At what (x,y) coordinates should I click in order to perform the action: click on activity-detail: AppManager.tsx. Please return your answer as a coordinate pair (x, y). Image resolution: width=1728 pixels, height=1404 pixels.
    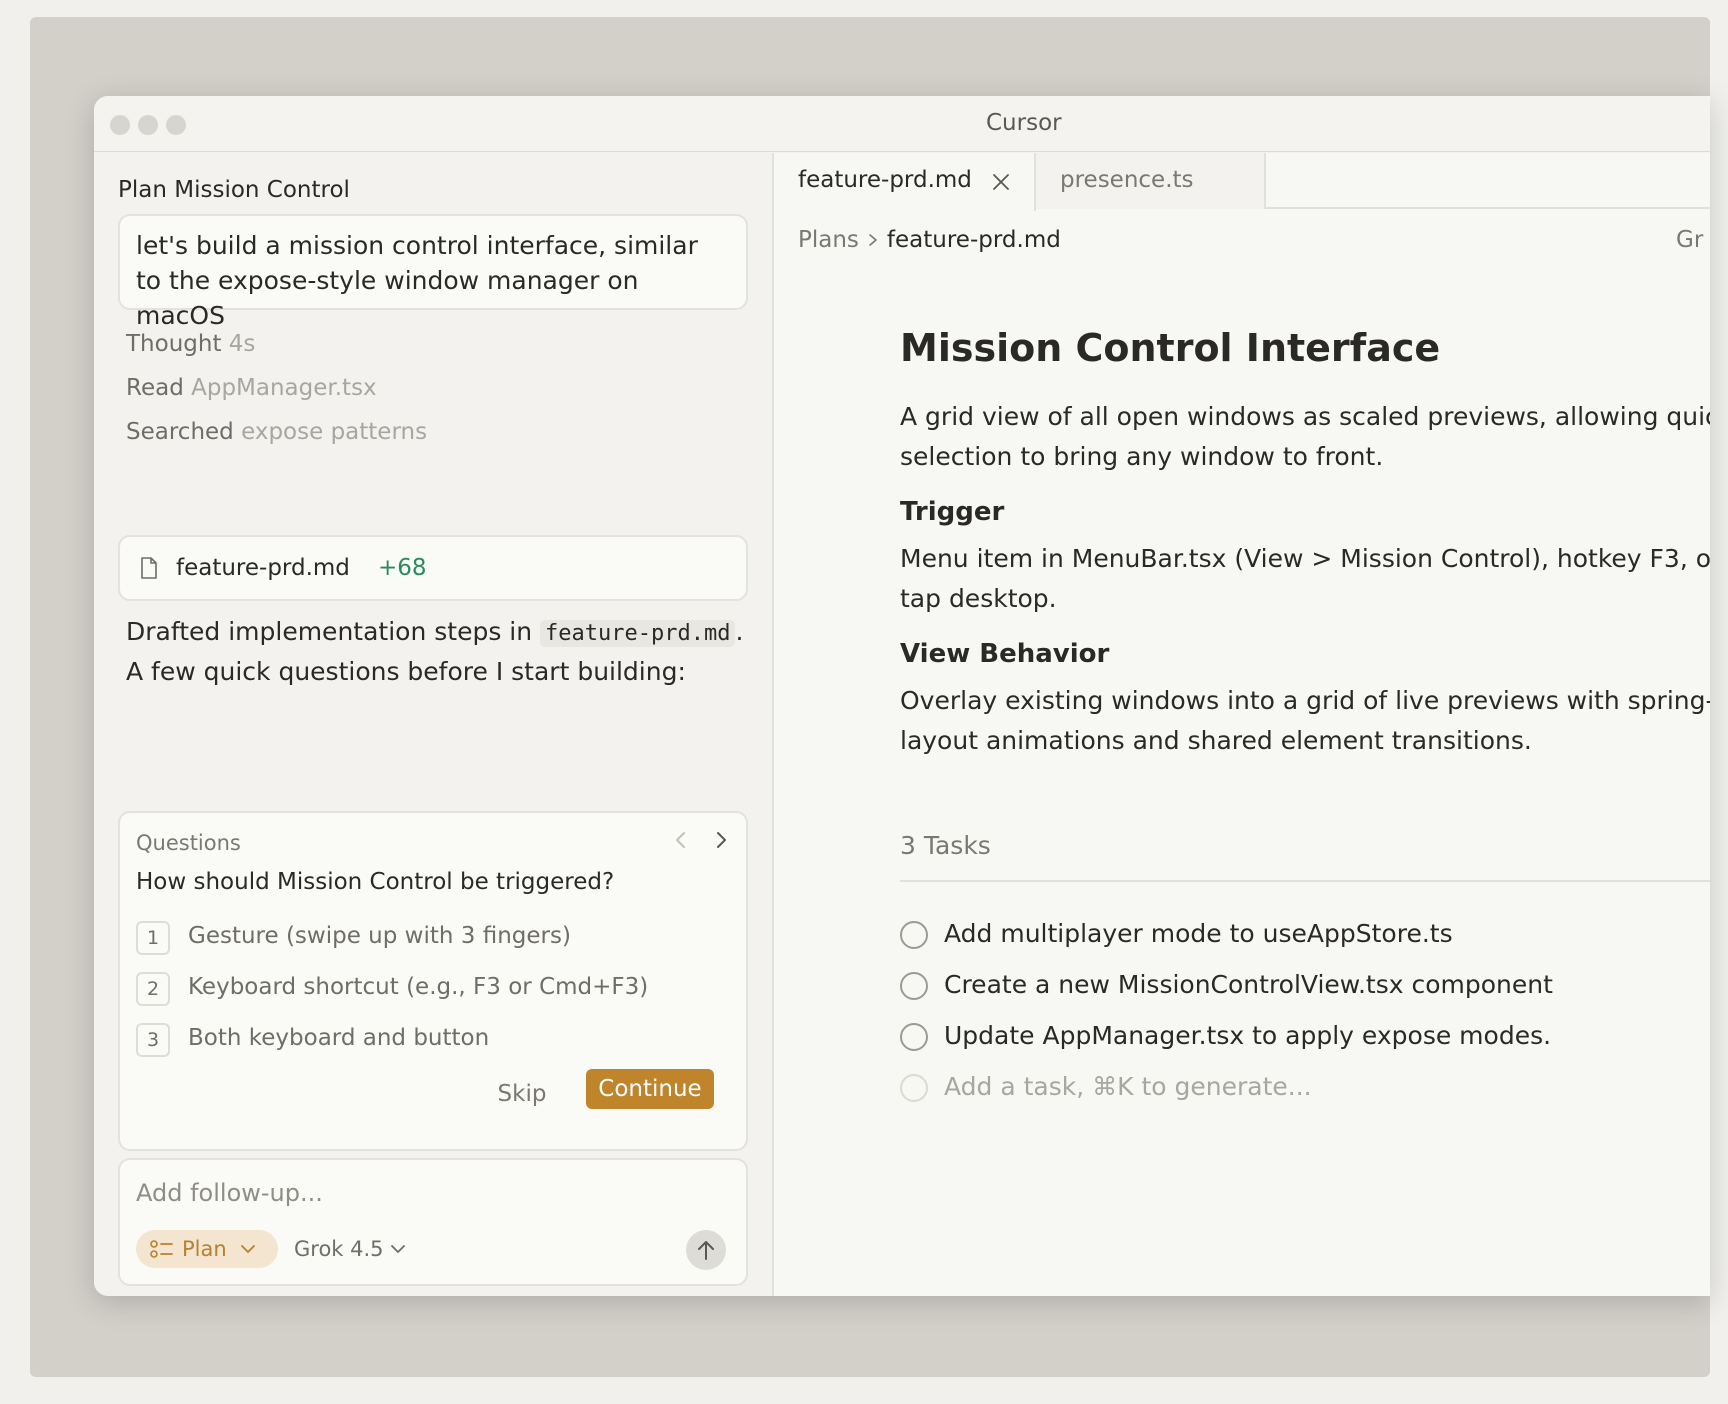
    Looking at the image, I should click on (284, 388).